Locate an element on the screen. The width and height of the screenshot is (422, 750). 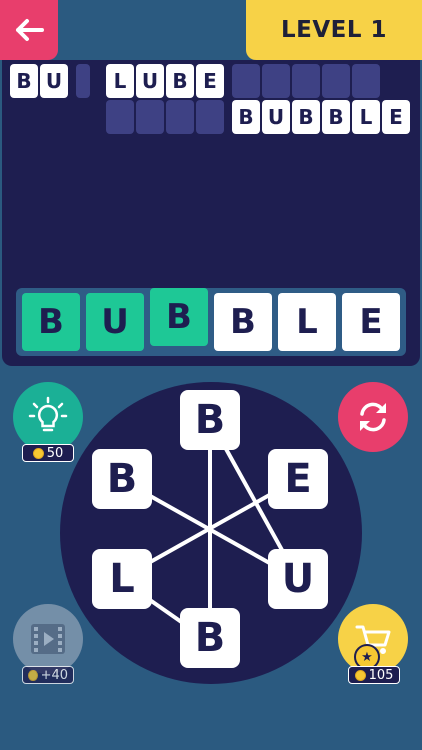
answer-tray: B U B B L E is located at coordinates (211, 322).